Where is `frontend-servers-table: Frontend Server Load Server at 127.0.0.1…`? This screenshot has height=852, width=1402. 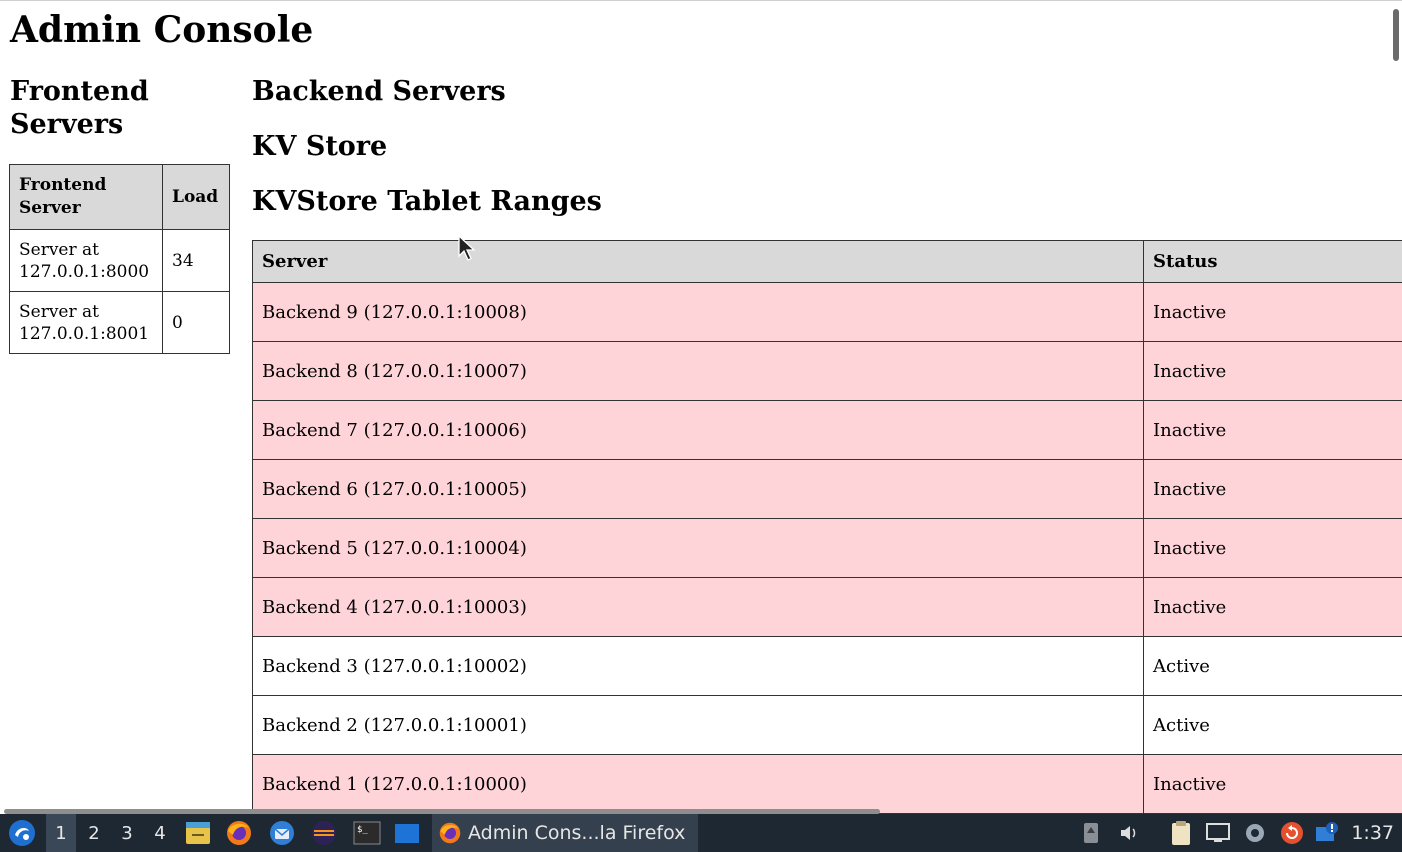 frontend-servers-table: Frontend Server Load Server at 127.0.0.1… is located at coordinates (119, 259).